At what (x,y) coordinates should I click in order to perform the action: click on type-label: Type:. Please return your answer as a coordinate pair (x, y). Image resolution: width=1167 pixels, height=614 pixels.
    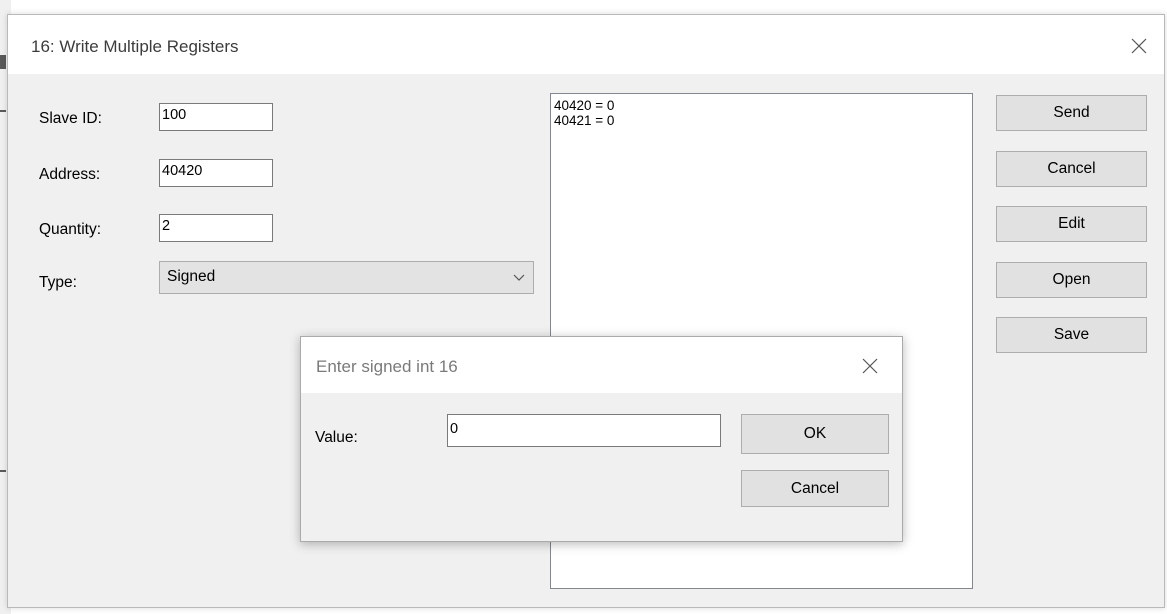
    Looking at the image, I should click on (58, 282).